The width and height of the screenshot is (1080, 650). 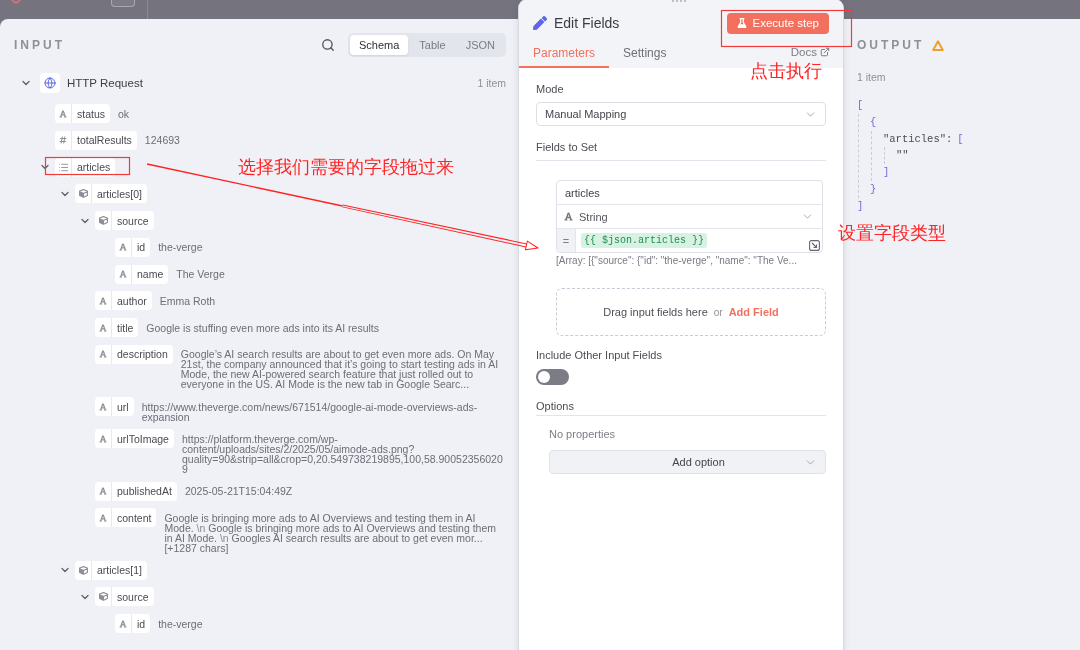 I want to click on hashtag-icon, so click(x=63, y=140).